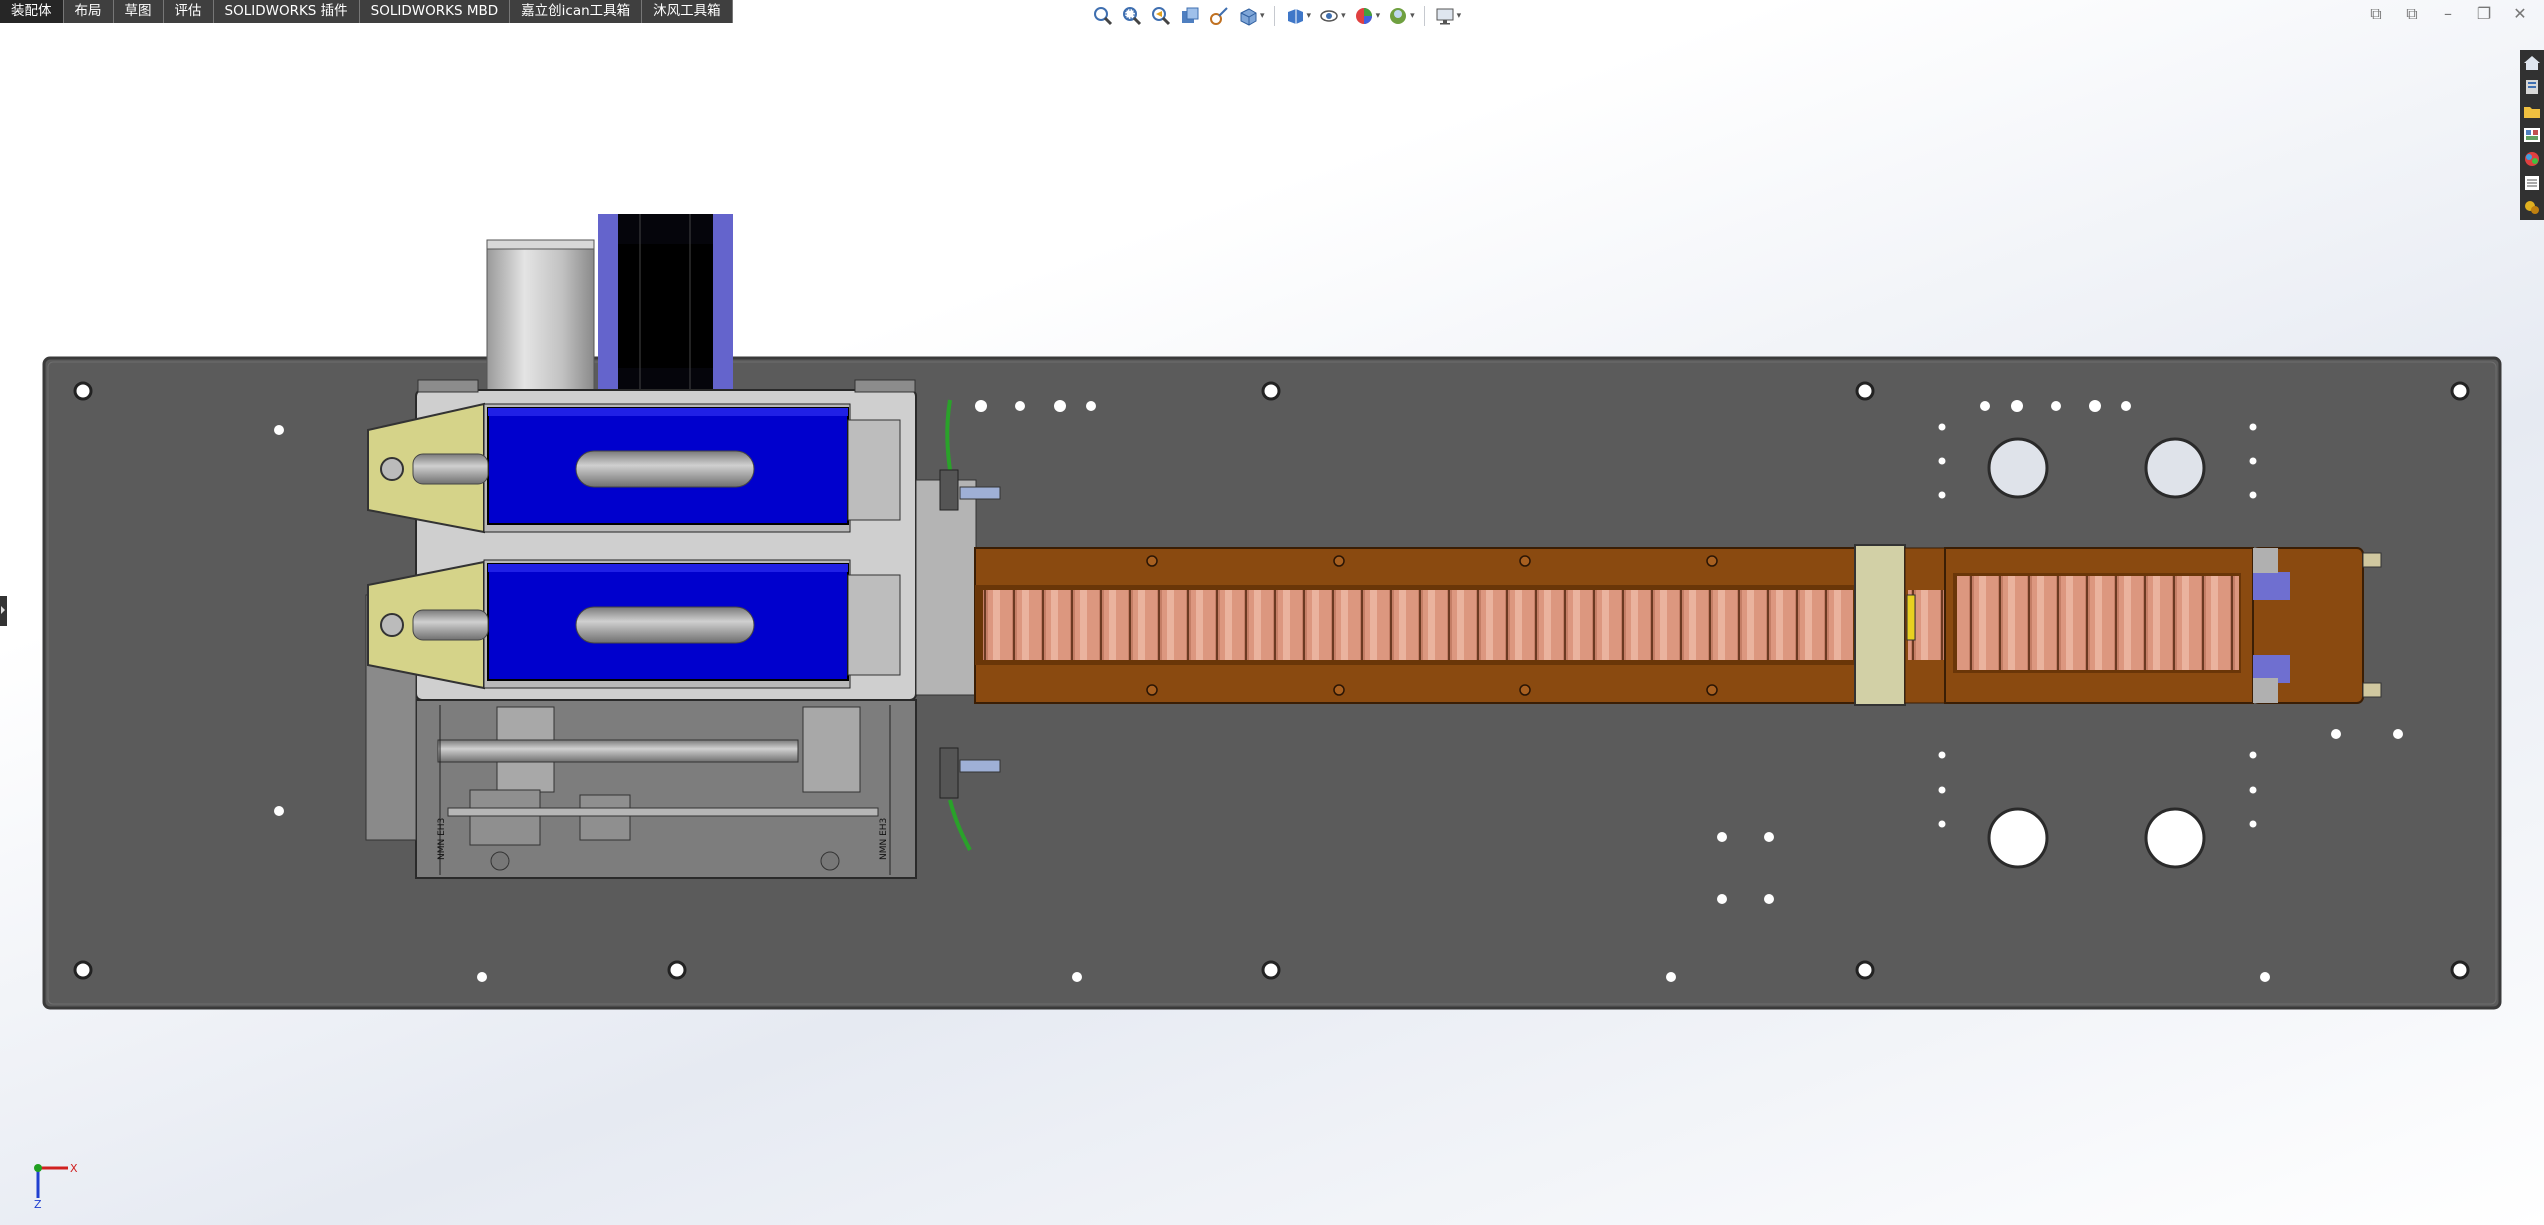 The height and width of the screenshot is (1225, 2544). I want to click on part-label-left: NMN EH3, so click(442, 839).